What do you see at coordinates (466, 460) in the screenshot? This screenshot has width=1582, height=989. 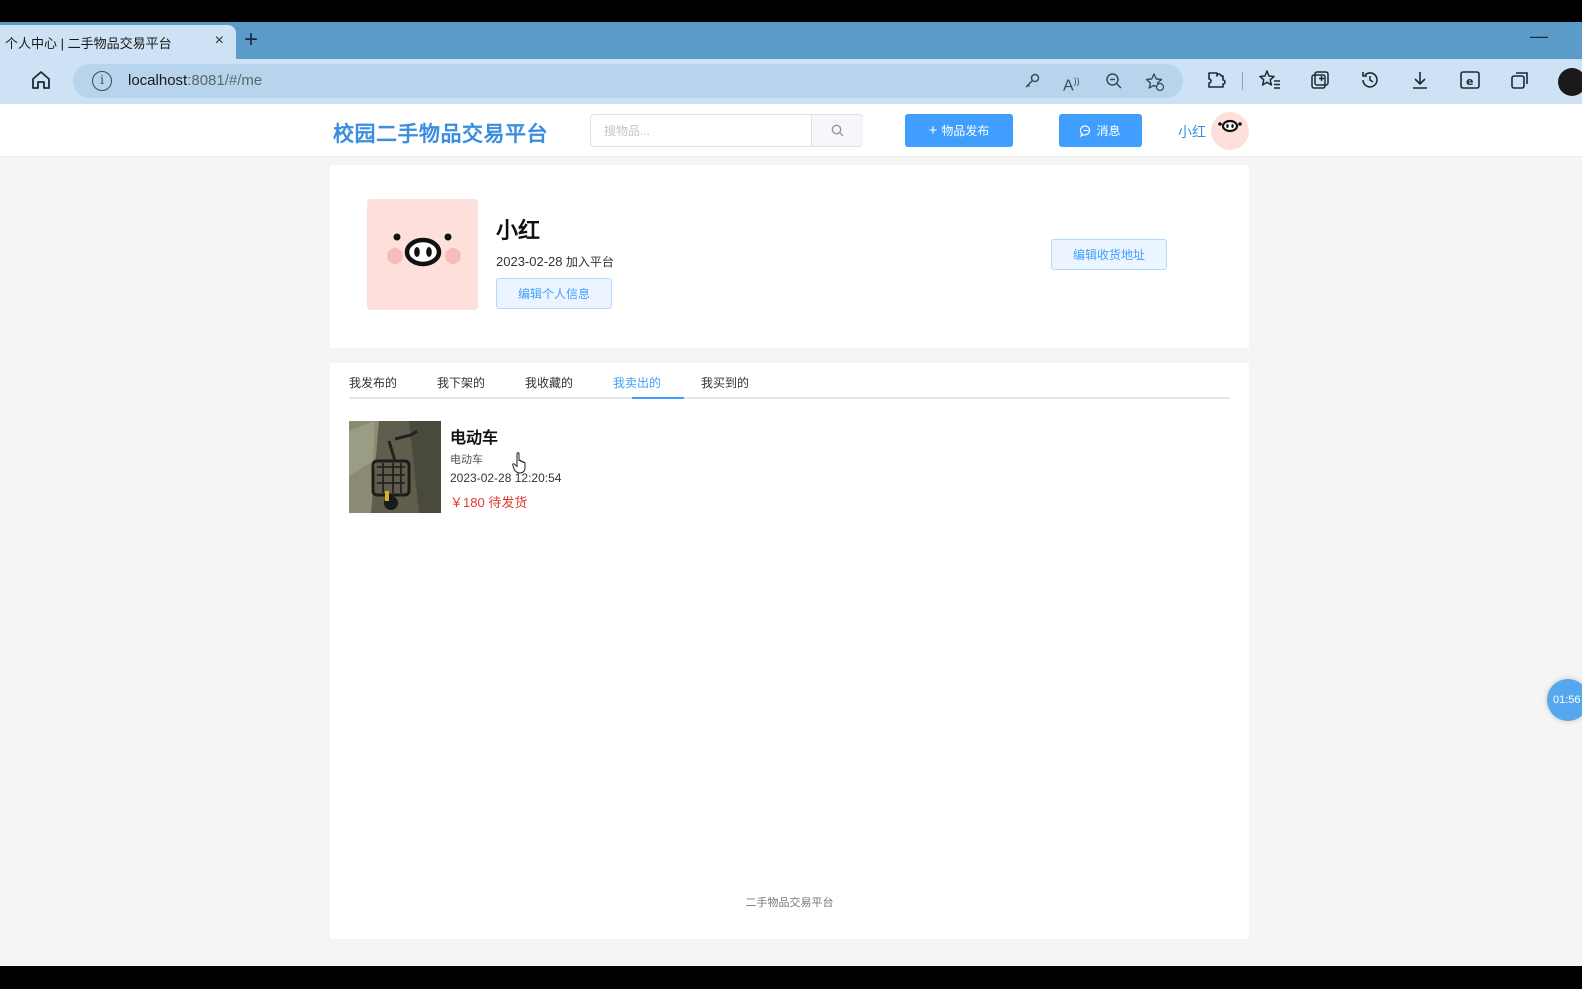 I see `item-description: 电动车` at bounding box center [466, 460].